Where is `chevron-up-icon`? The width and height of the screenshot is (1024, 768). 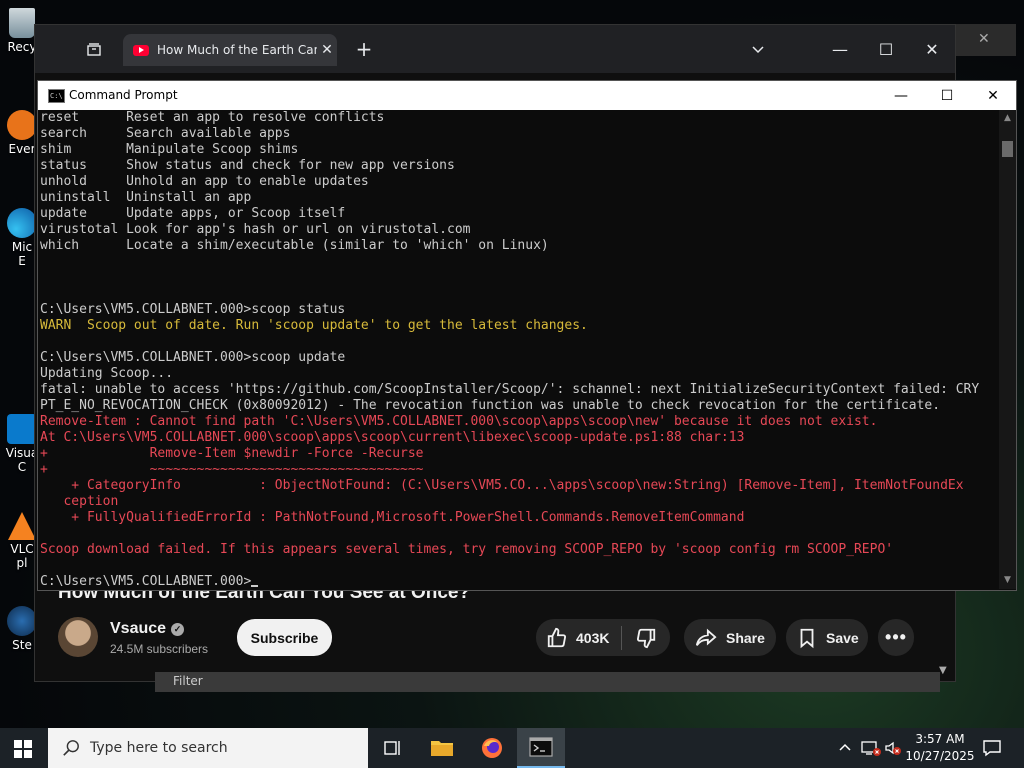
chevron-up-icon is located at coordinates (845, 747).